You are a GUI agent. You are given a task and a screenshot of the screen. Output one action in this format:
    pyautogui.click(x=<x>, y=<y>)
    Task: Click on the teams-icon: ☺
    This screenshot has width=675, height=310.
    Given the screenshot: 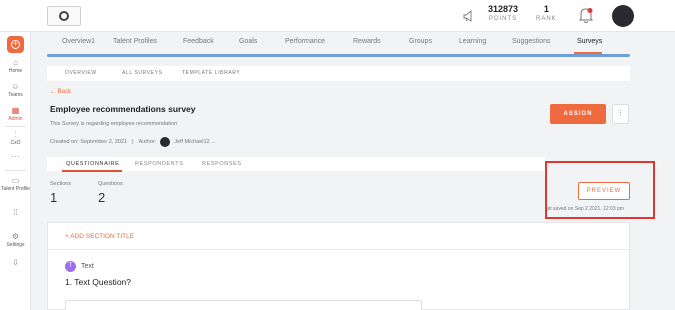 What is the action you would take?
    pyautogui.click(x=15, y=86)
    